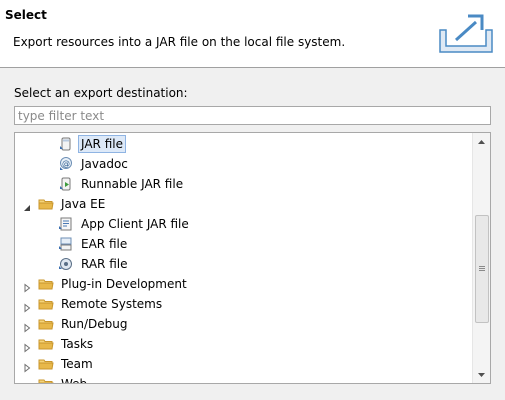  I want to click on tree-item-label: Web, so click(74, 380).